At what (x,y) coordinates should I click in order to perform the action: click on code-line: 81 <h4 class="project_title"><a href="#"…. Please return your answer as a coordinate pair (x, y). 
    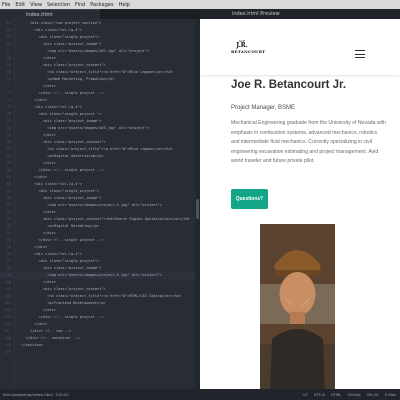
    Looking at the image, I should click on (100, 149).